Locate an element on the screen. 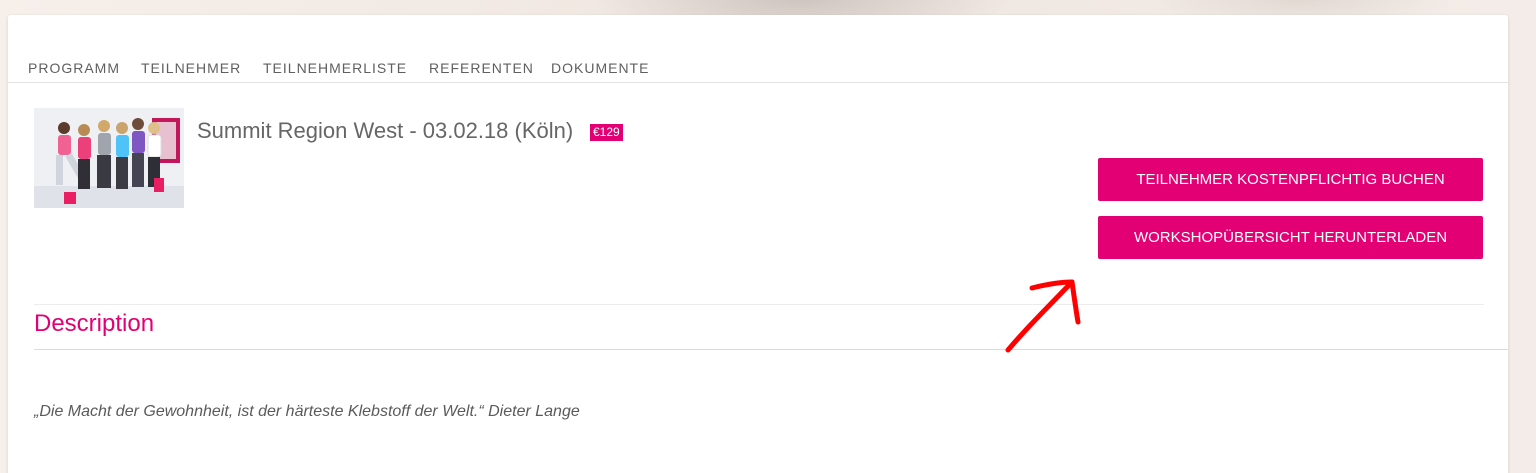 The image size is (1536, 473). tab-dokumente: DOKUMENTE is located at coordinates (600, 68).